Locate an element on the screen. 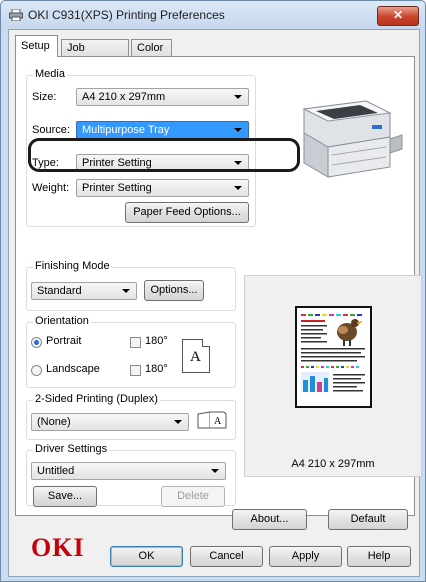 This screenshot has width=426, height=582. driver-settings-group: Driver Settings Untitled Save... Delete is located at coordinates (131, 475).